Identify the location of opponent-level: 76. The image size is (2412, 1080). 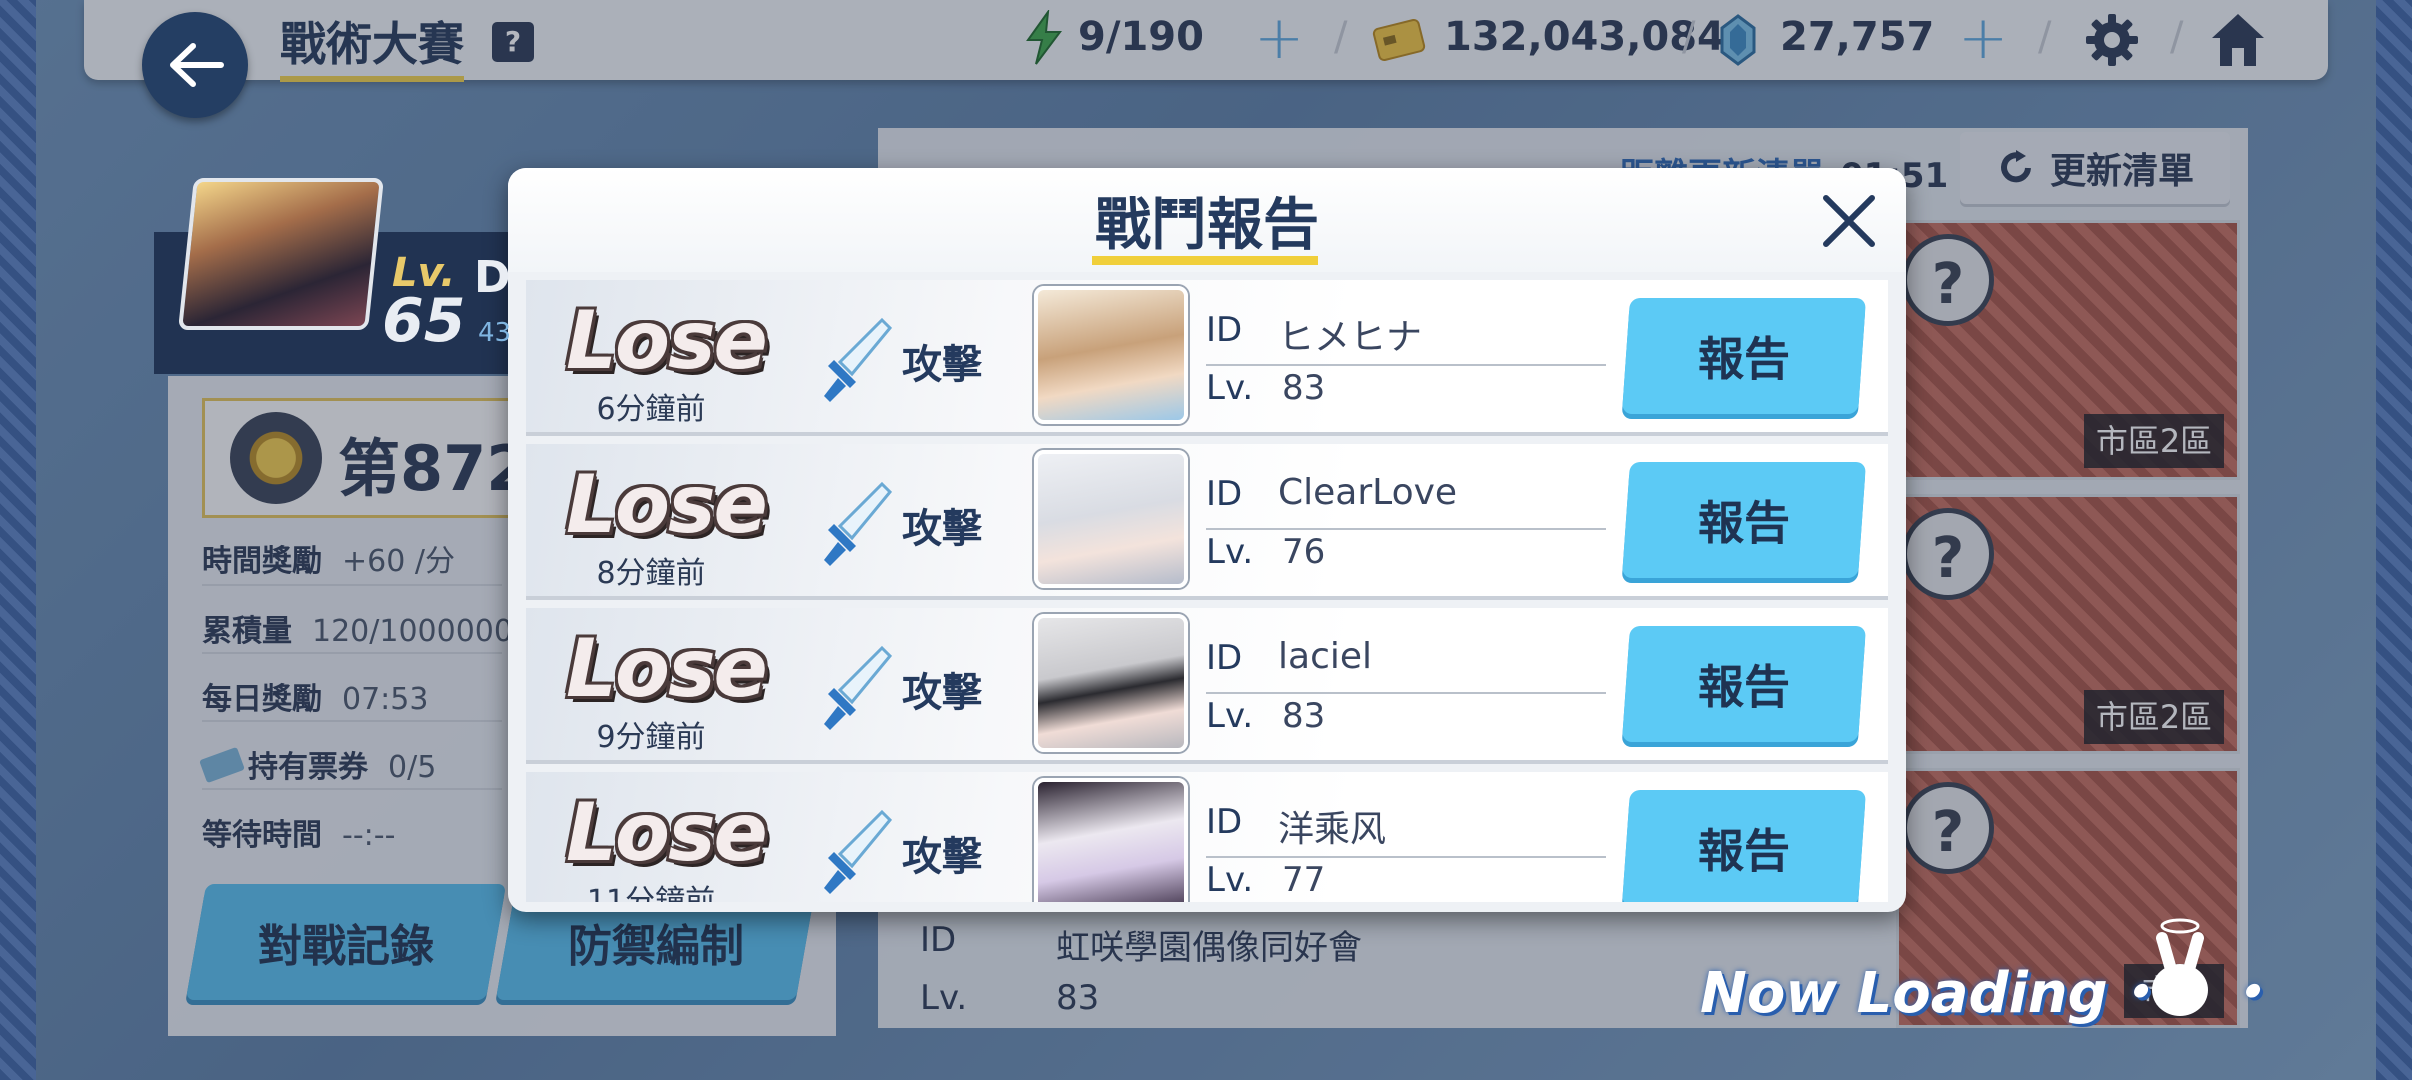
(1304, 552).